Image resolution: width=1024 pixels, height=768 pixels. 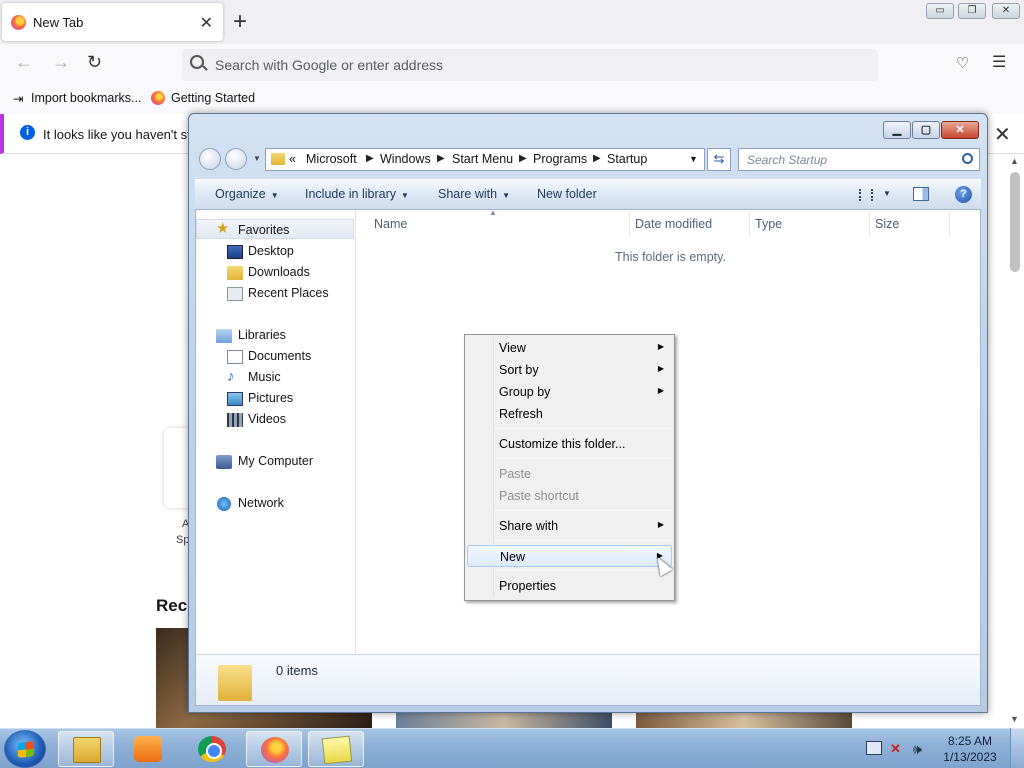 I want to click on nav-favorites: Favorites, so click(x=263, y=230).